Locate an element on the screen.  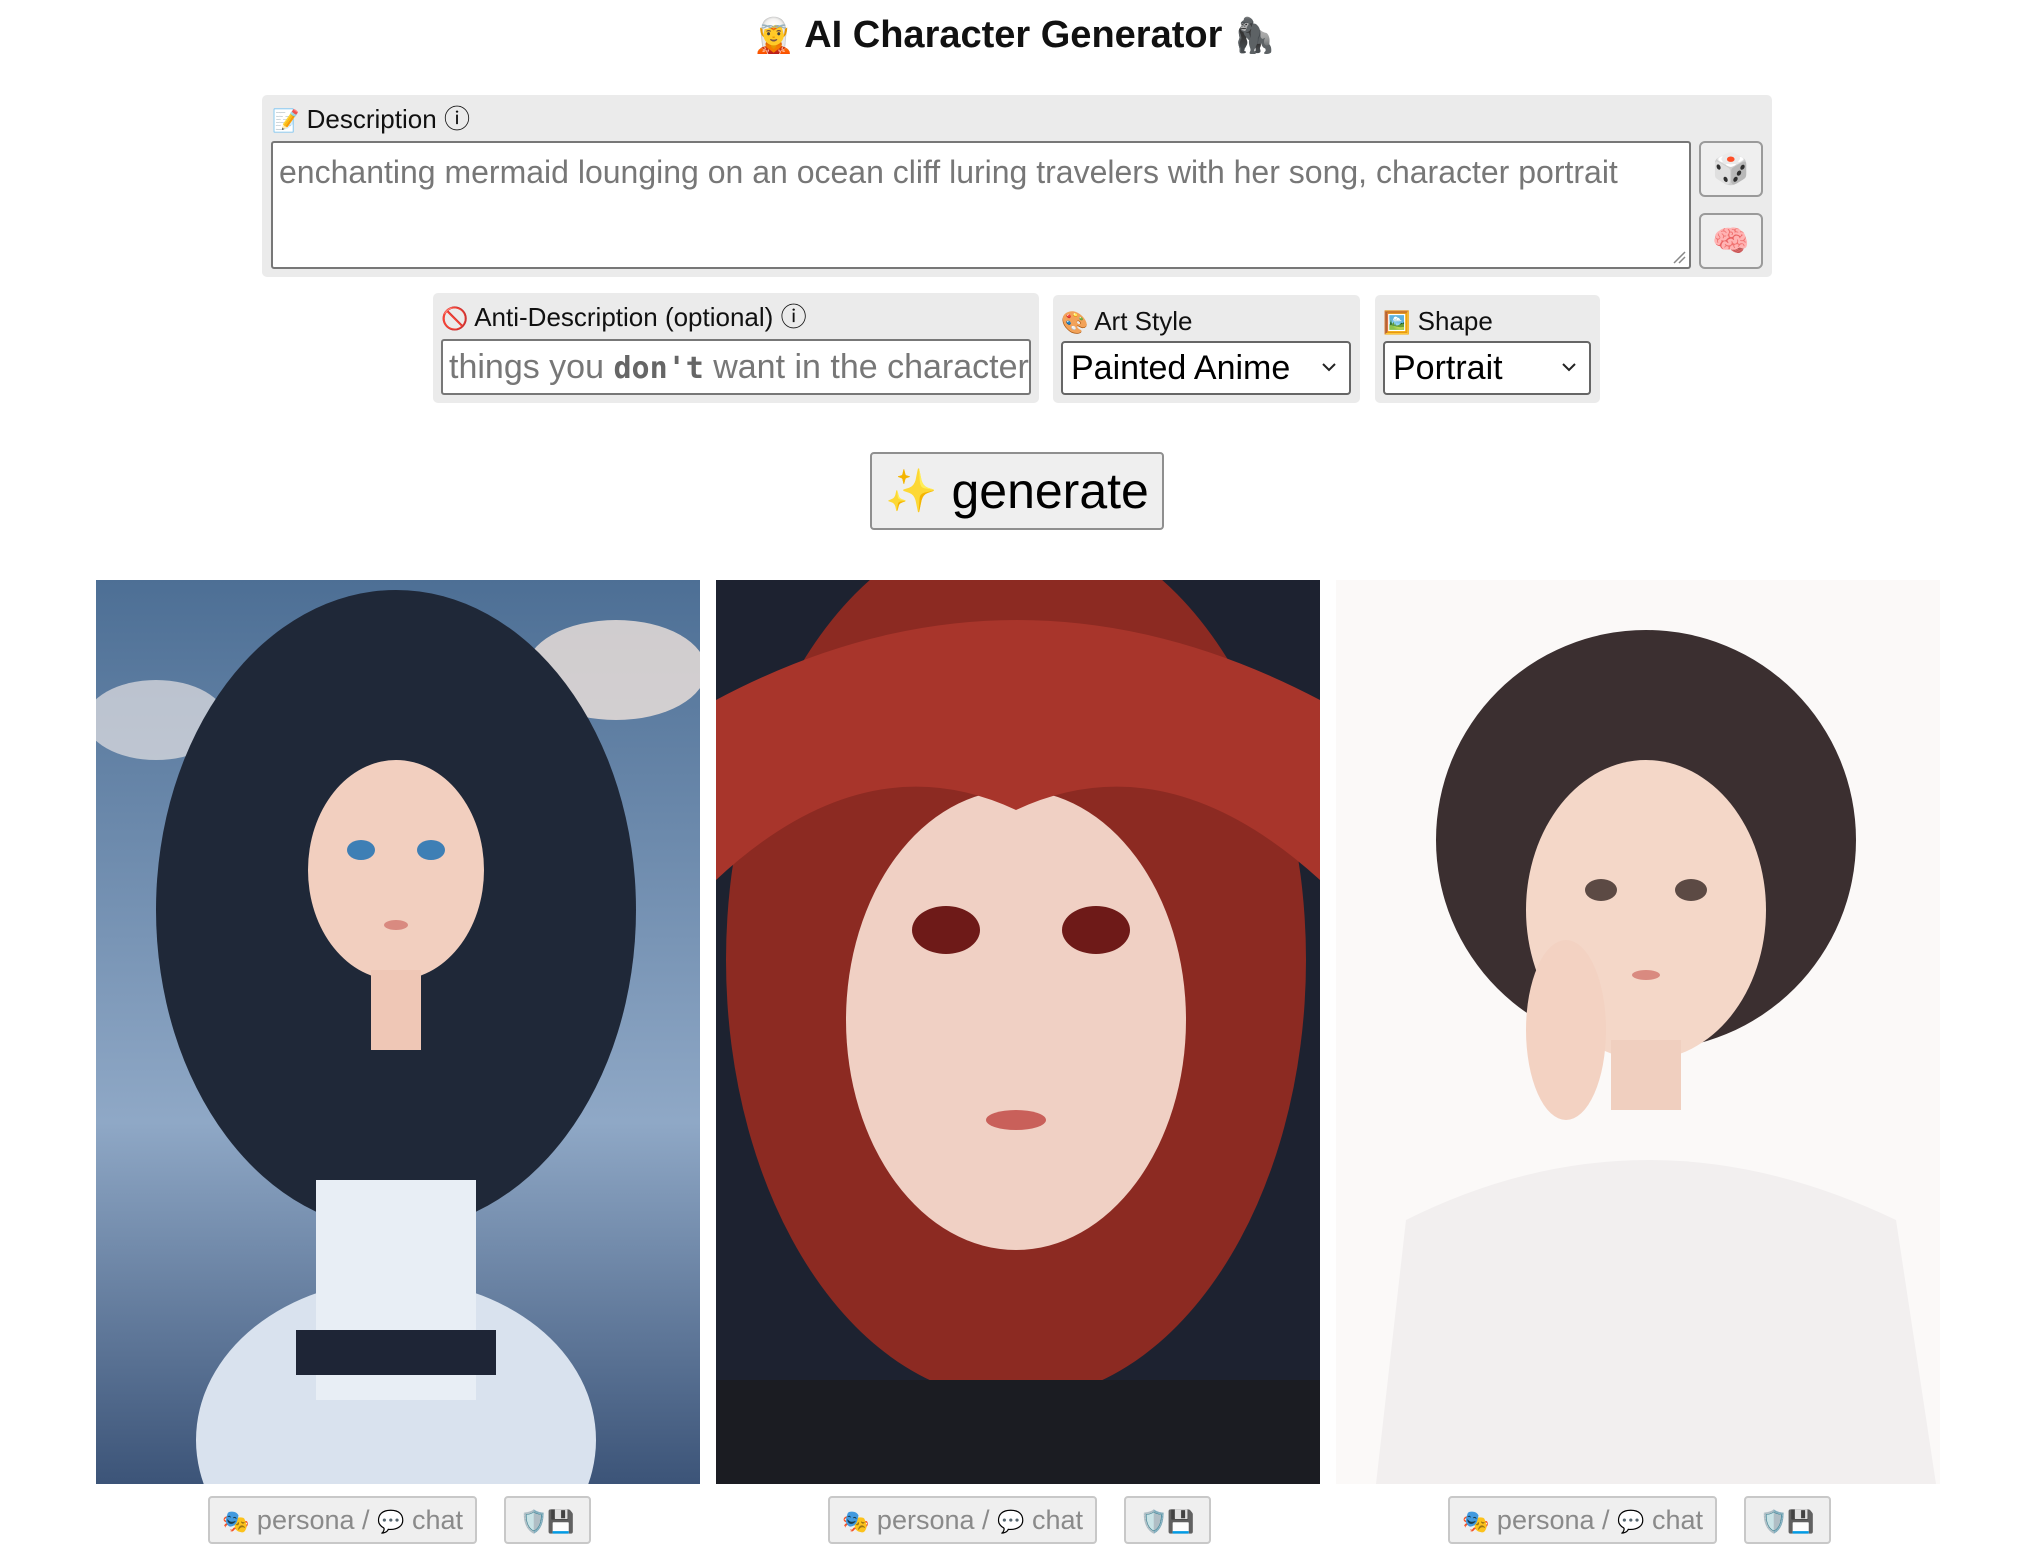
card-actions-3: 🎭 persona / 💬 chat 🛡️💾 is located at coordinates (1638, 1521).